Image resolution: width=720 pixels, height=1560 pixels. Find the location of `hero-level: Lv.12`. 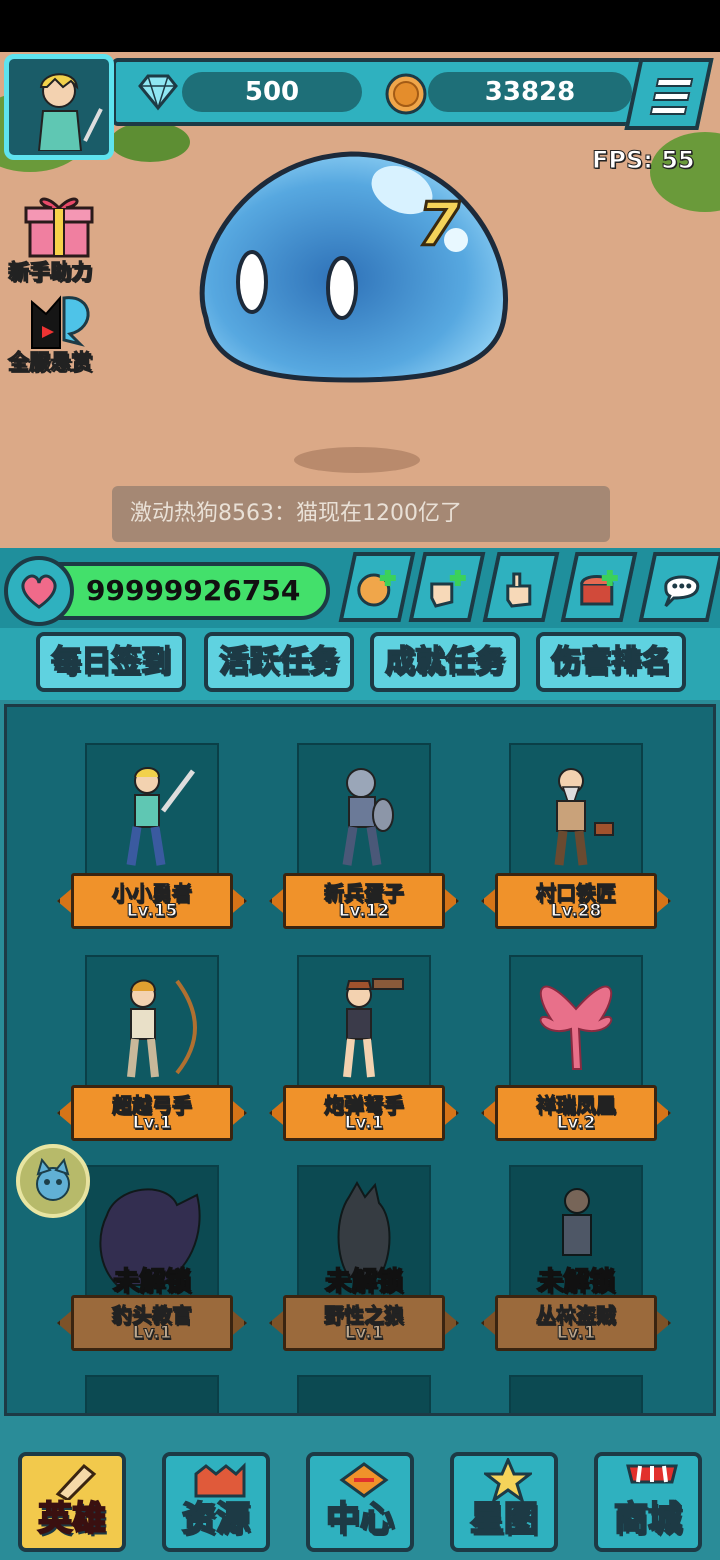

hero-level: Lv.12 is located at coordinates (364, 911).